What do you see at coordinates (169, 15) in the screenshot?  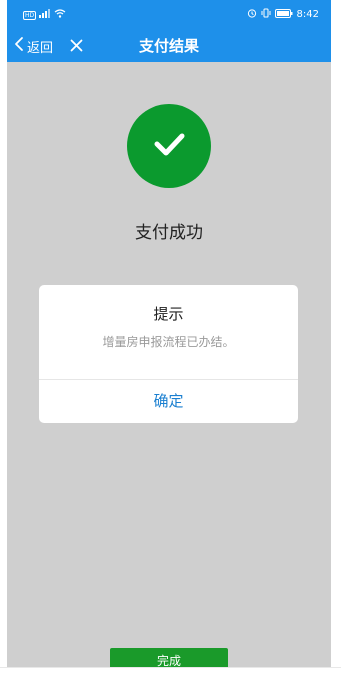 I see `status-bar: HD 8:42` at bounding box center [169, 15].